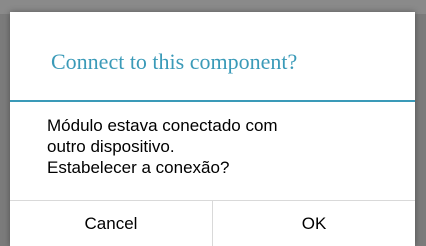  What do you see at coordinates (111, 223) in the screenshot?
I see `cancel-button: Cancel` at bounding box center [111, 223].